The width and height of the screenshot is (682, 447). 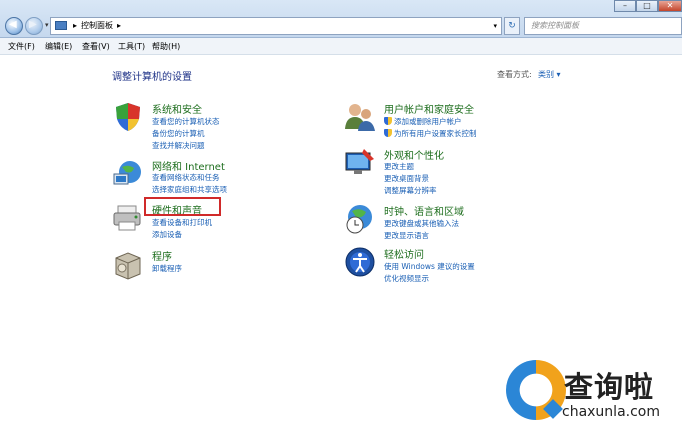 What do you see at coordinates (167, 268) in the screenshot?
I see `link-uninstall: 卸载程序` at bounding box center [167, 268].